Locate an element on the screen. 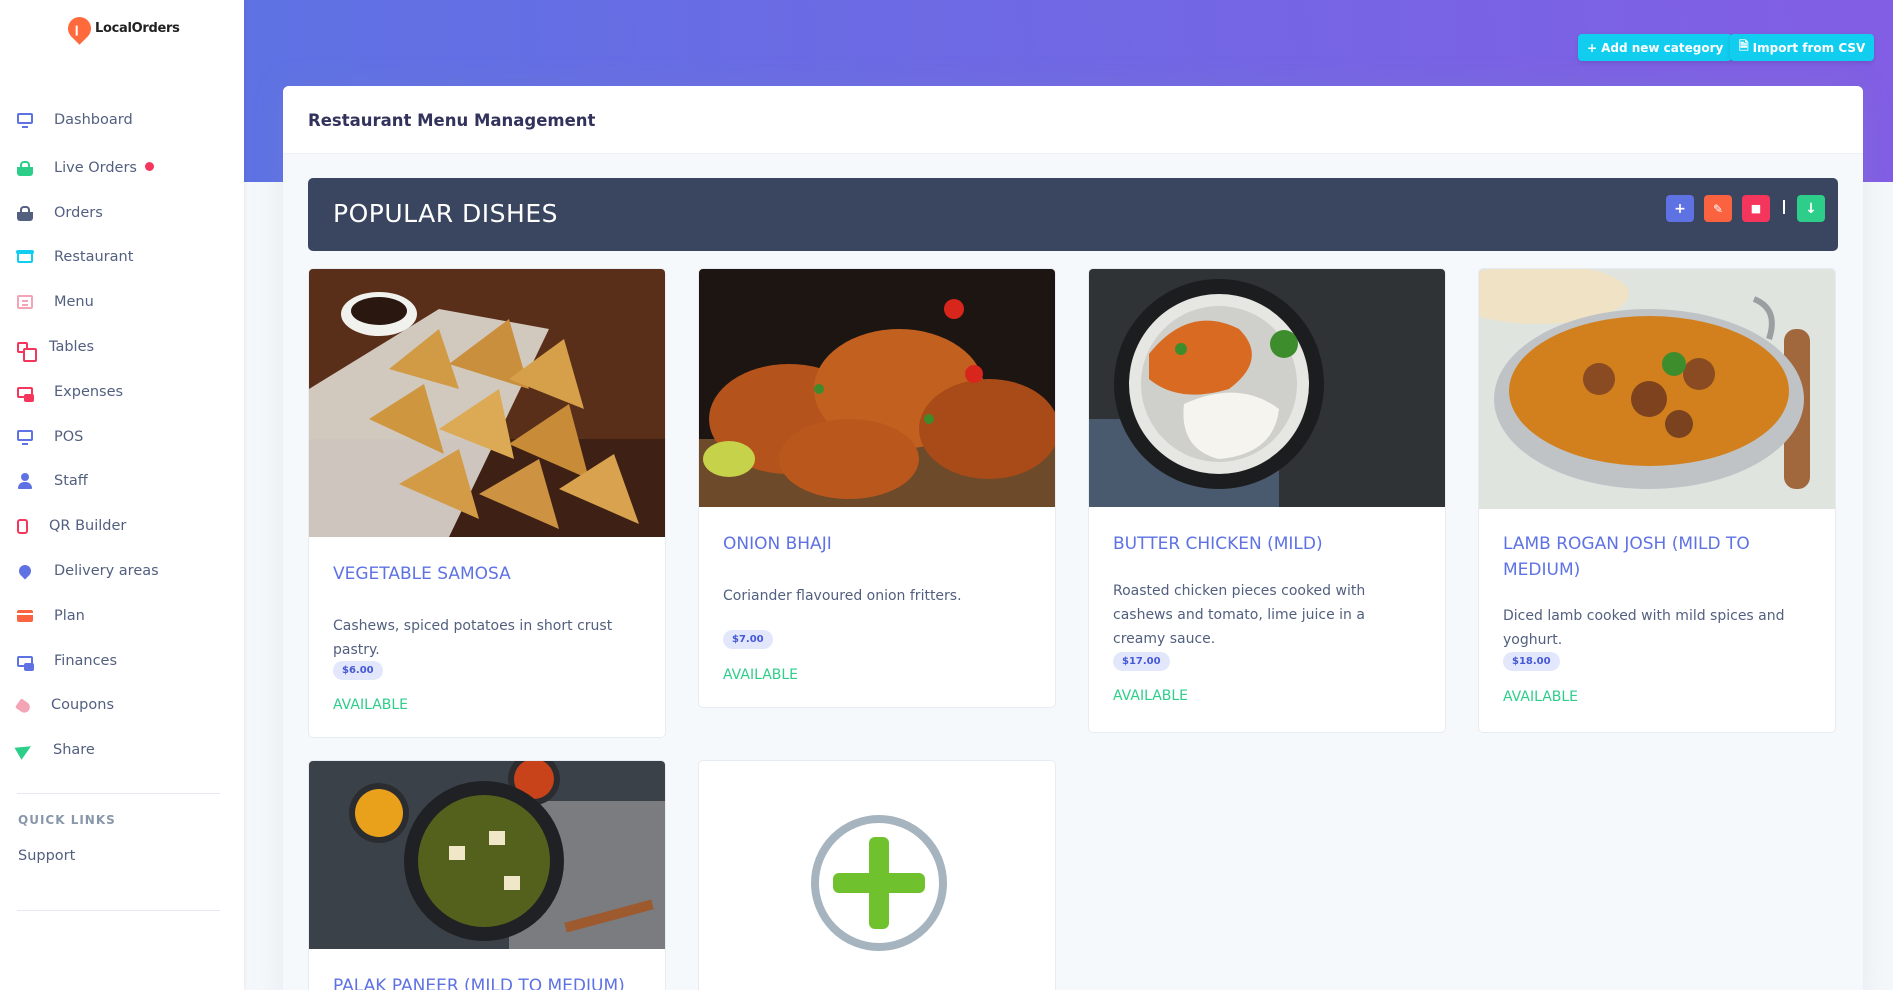 The width and height of the screenshot is (1893, 990). sidebar-item-label: Share is located at coordinates (74, 750).